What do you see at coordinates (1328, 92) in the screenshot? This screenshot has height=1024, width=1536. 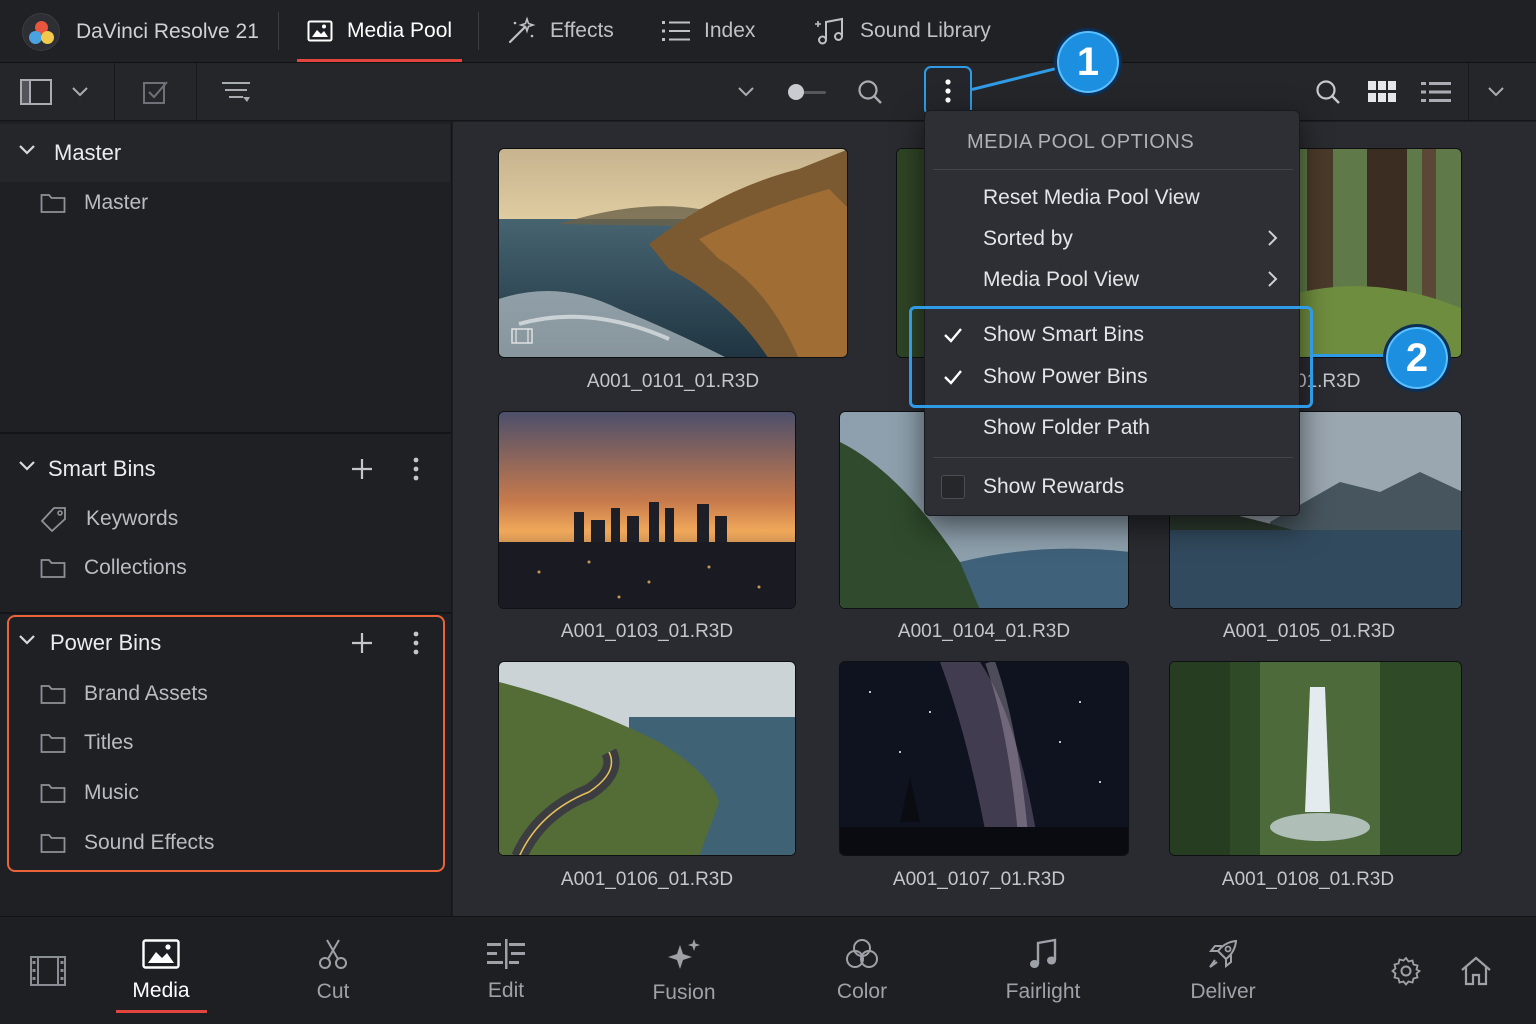 I see `grid-search-button` at bounding box center [1328, 92].